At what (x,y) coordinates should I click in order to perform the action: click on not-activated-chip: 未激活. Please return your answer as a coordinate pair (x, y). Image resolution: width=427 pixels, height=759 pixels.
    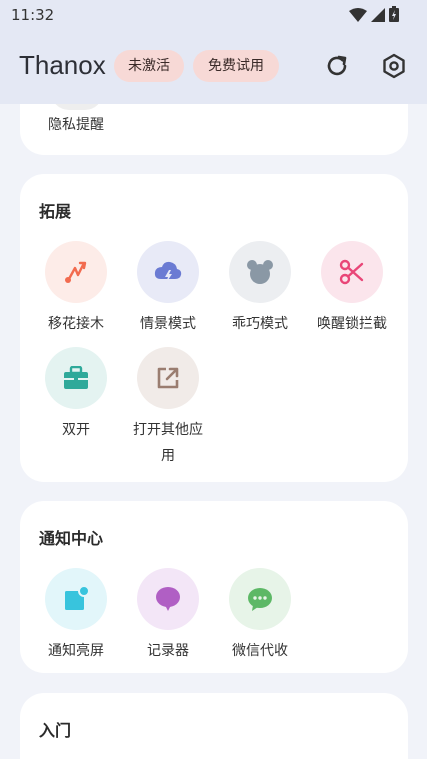
    Looking at the image, I should click on (149, 66).